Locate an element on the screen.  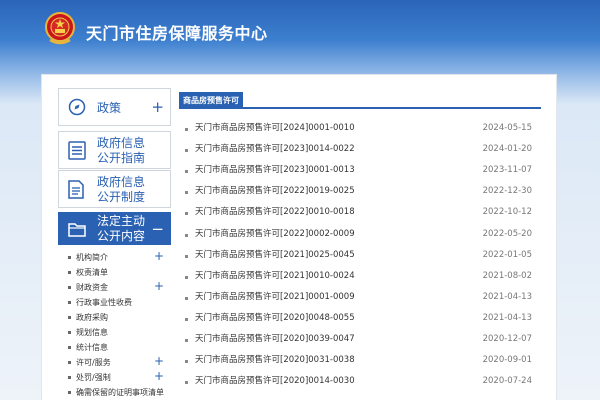
list-item-date: 2024-01-20 is located at coordinates (507, 149).